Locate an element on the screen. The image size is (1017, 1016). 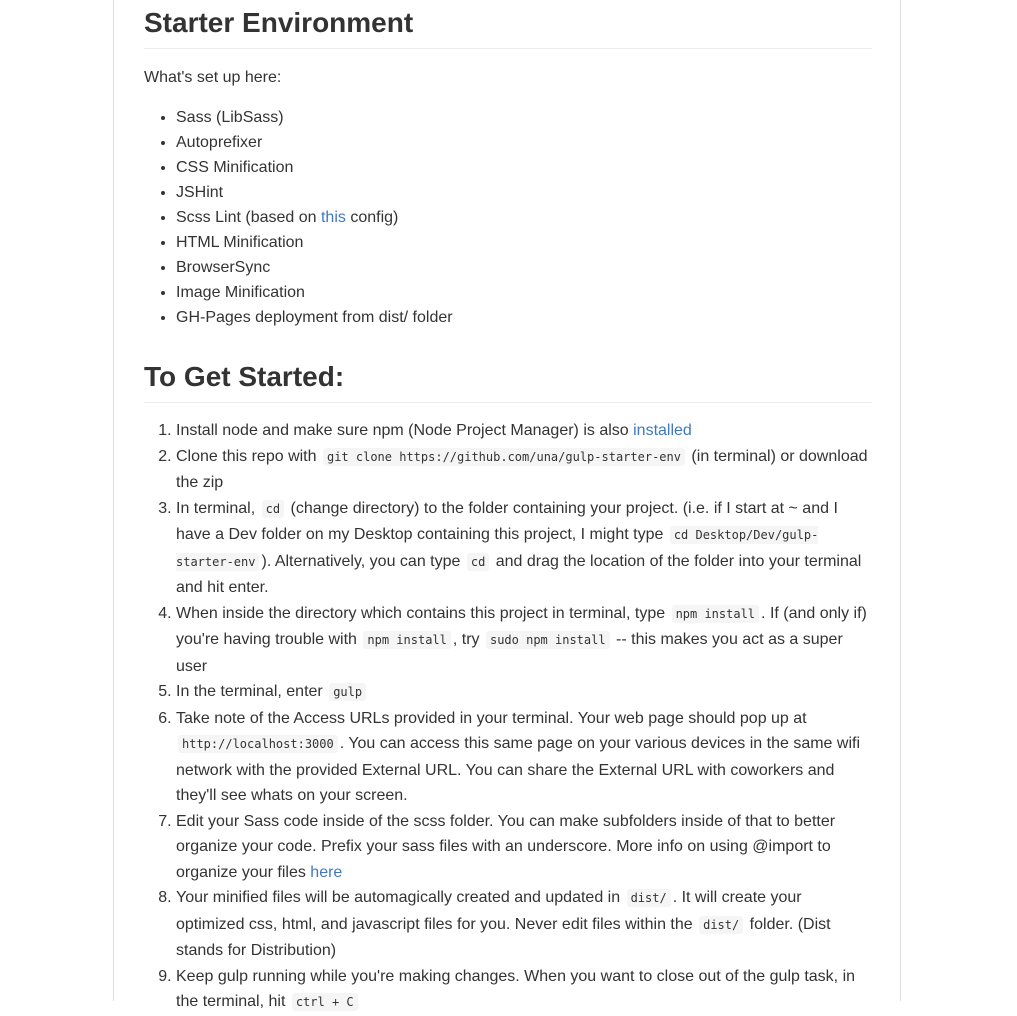
list-item: Autoprefixer is located at coordinates (524, 142).